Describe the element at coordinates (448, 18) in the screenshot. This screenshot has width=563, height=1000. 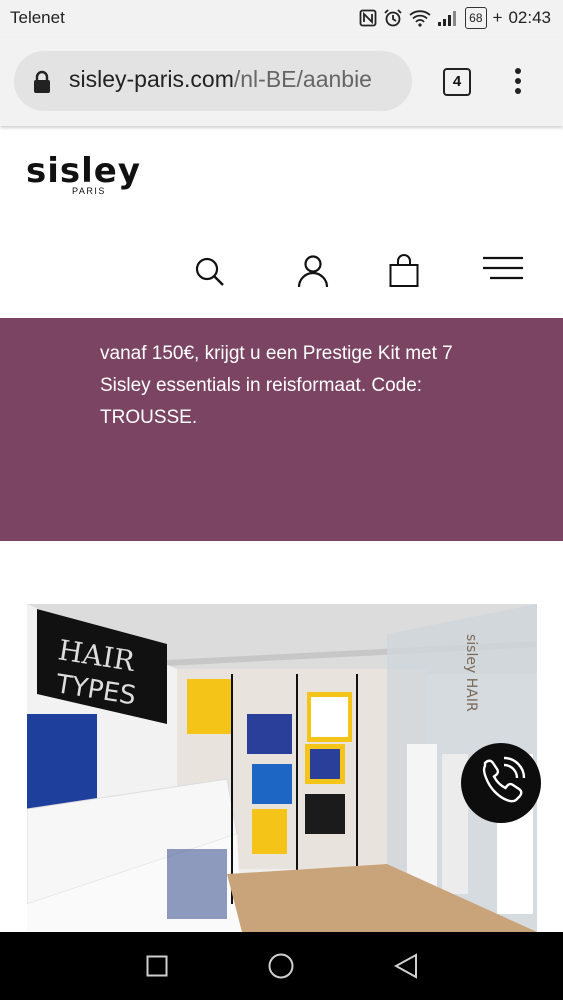
I see `signal-icon` at that location.